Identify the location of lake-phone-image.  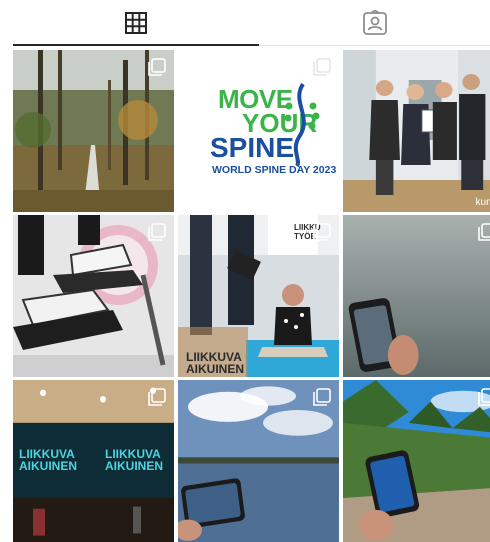
(416, 296).